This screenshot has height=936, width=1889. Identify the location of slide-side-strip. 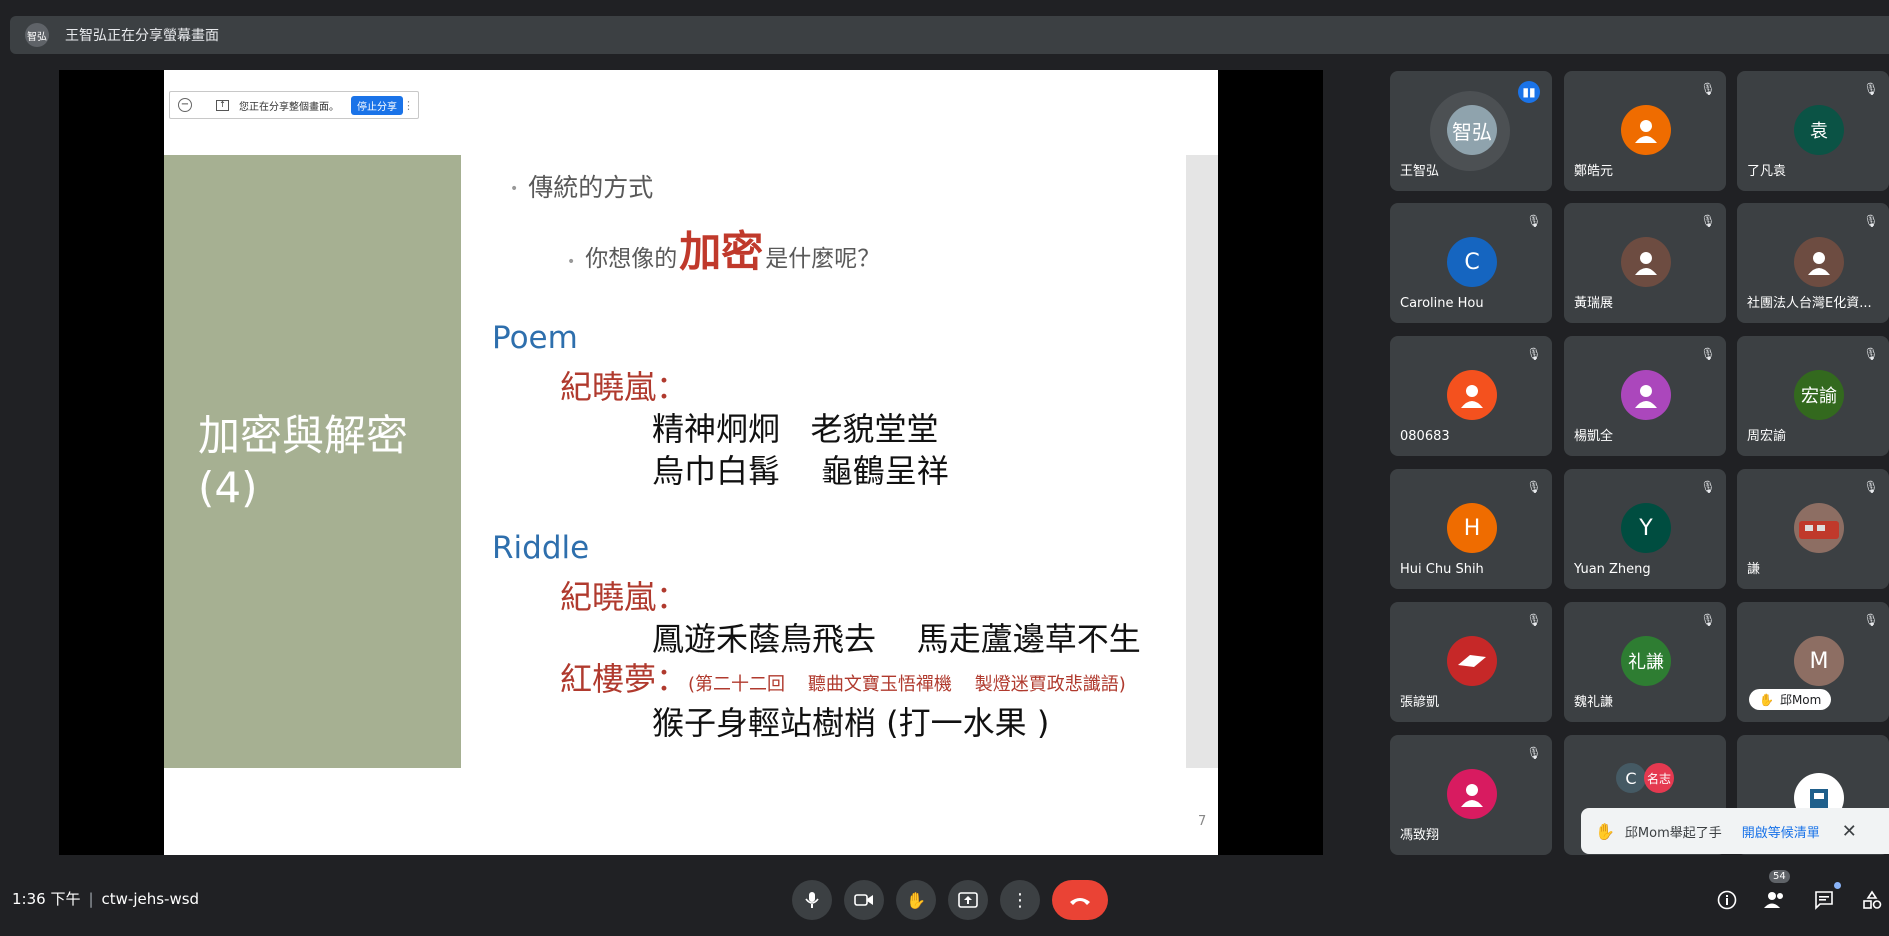
(1202, 461).